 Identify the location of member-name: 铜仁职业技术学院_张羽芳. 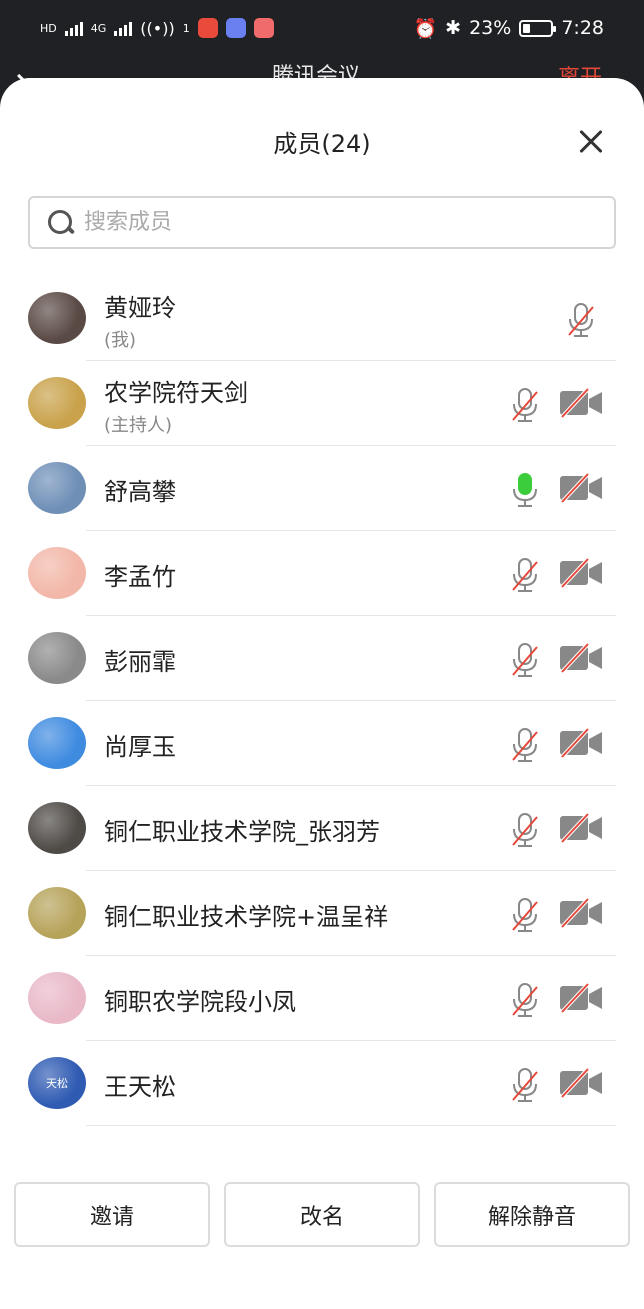
(242, 832).